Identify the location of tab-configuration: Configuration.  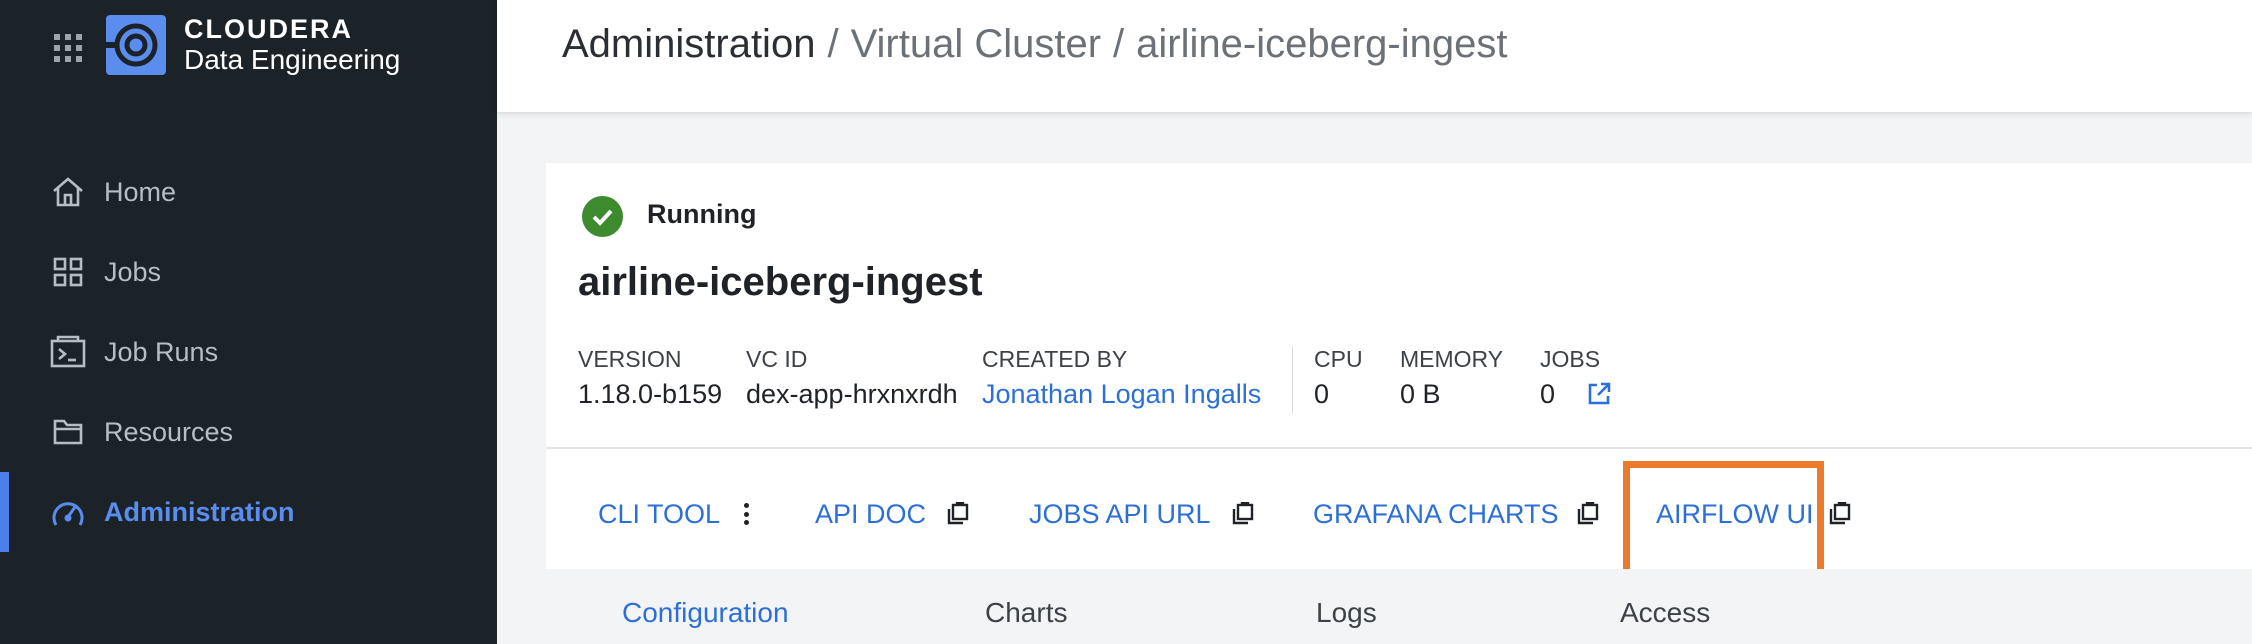
(705, 613).